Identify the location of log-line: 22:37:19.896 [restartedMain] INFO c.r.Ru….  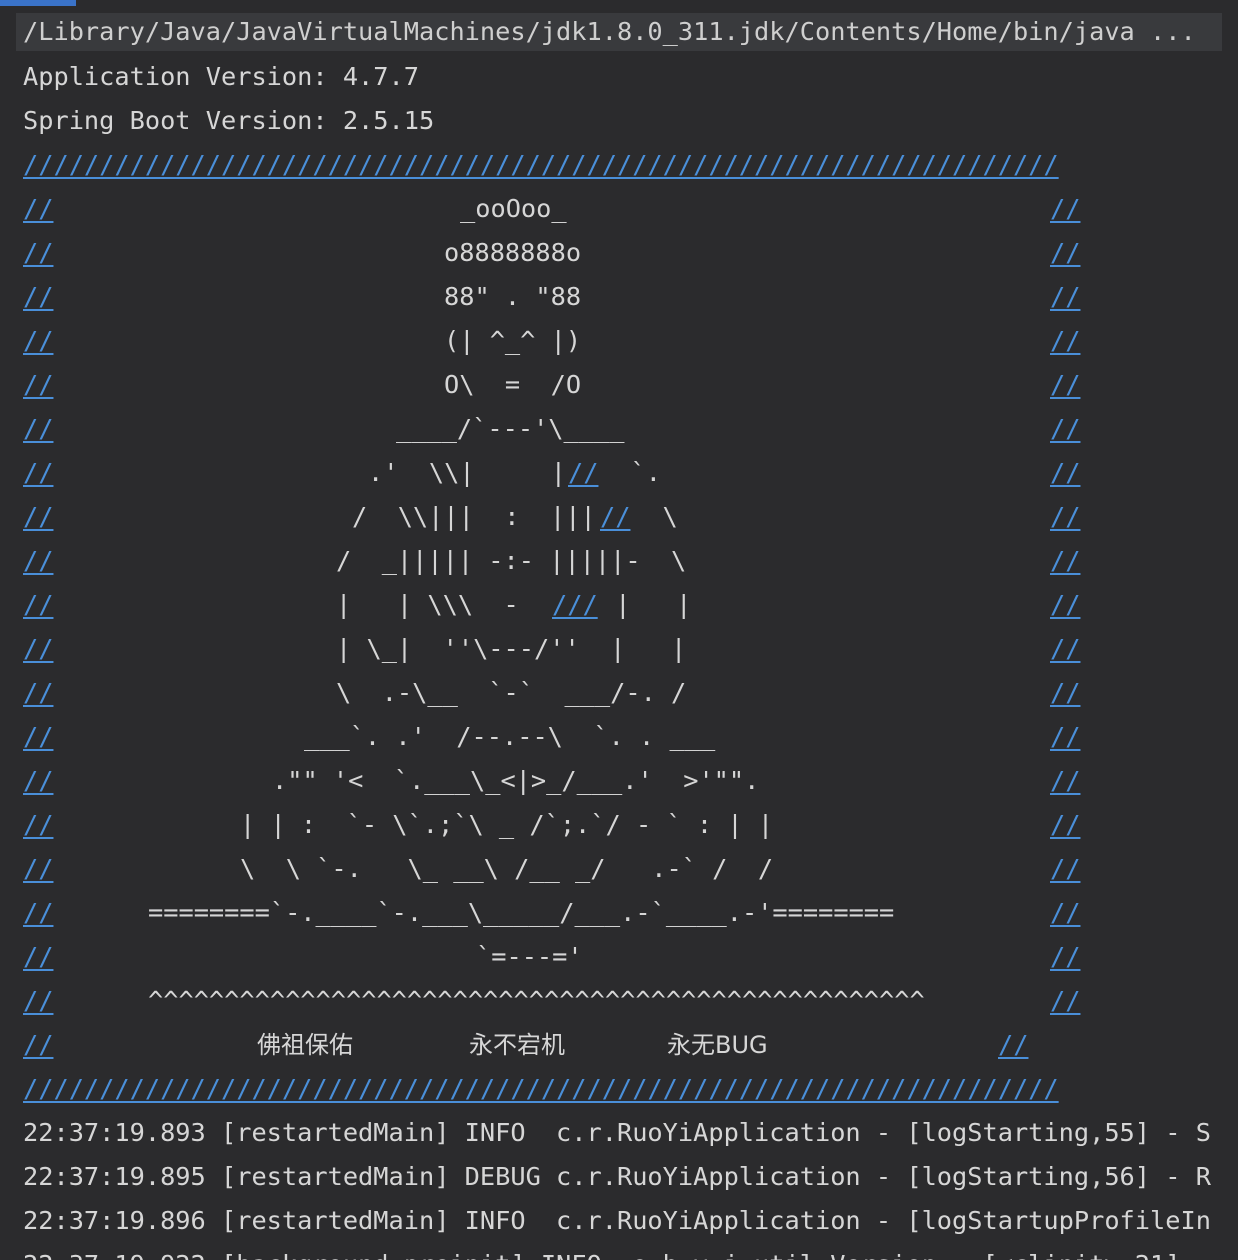
(617, 1220).